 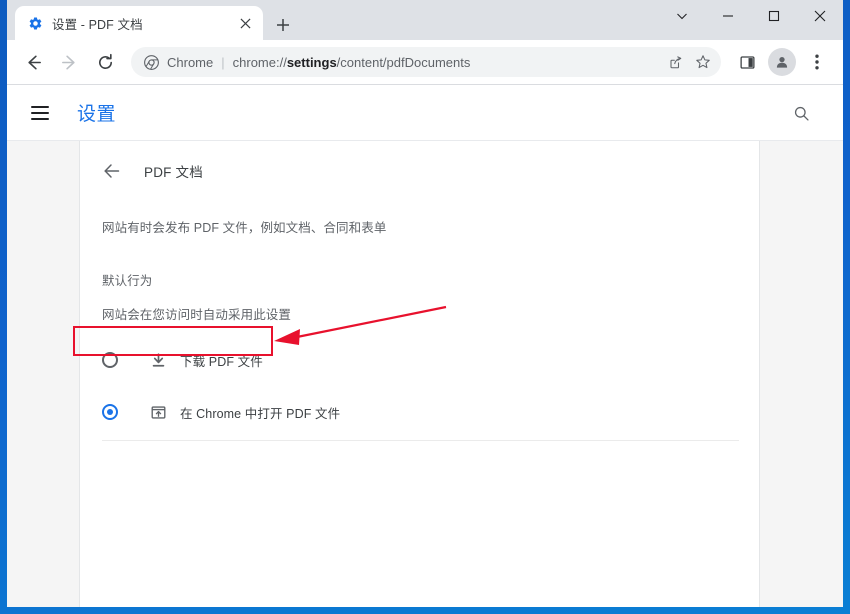 What do you see at coordinates (105, 62) in the screenshot?
I see `reload-icon` at bounding box center [105, 62].